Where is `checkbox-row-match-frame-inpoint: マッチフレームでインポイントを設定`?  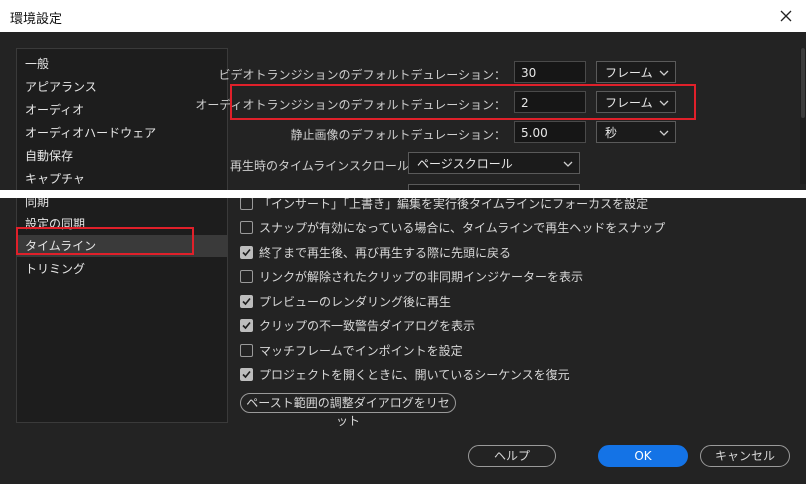 checkbox-row-match-frame-inpoint: マッチフレームでインポイントを設定 is located at coordinates (351, 350).